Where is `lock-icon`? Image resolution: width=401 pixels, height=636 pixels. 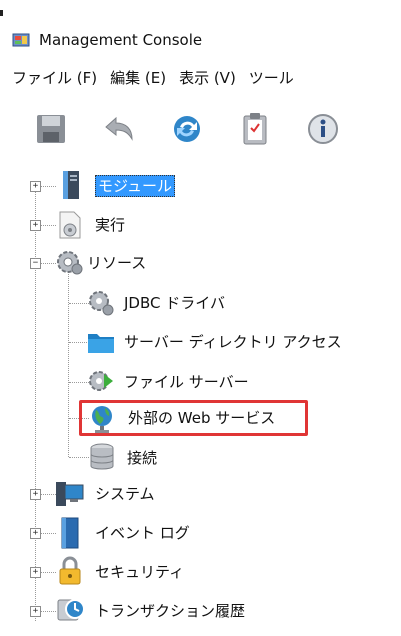
lock-icon is located at coordinates (70, 571).